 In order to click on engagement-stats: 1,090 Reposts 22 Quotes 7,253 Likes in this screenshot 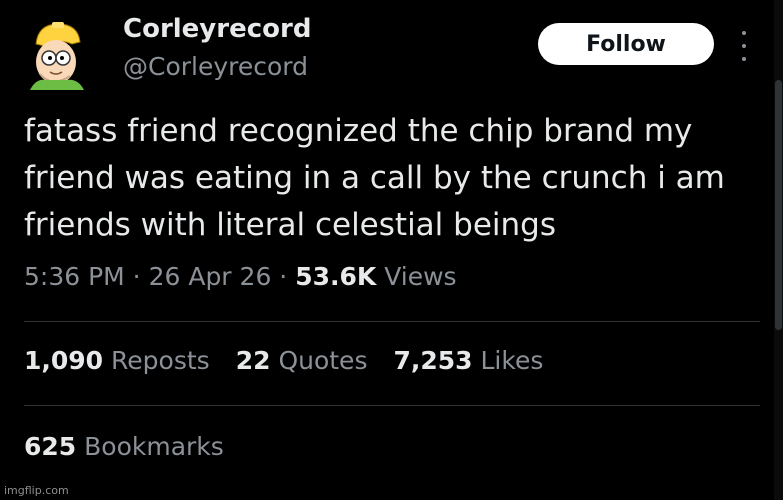, I will do `click(283, 360)`.